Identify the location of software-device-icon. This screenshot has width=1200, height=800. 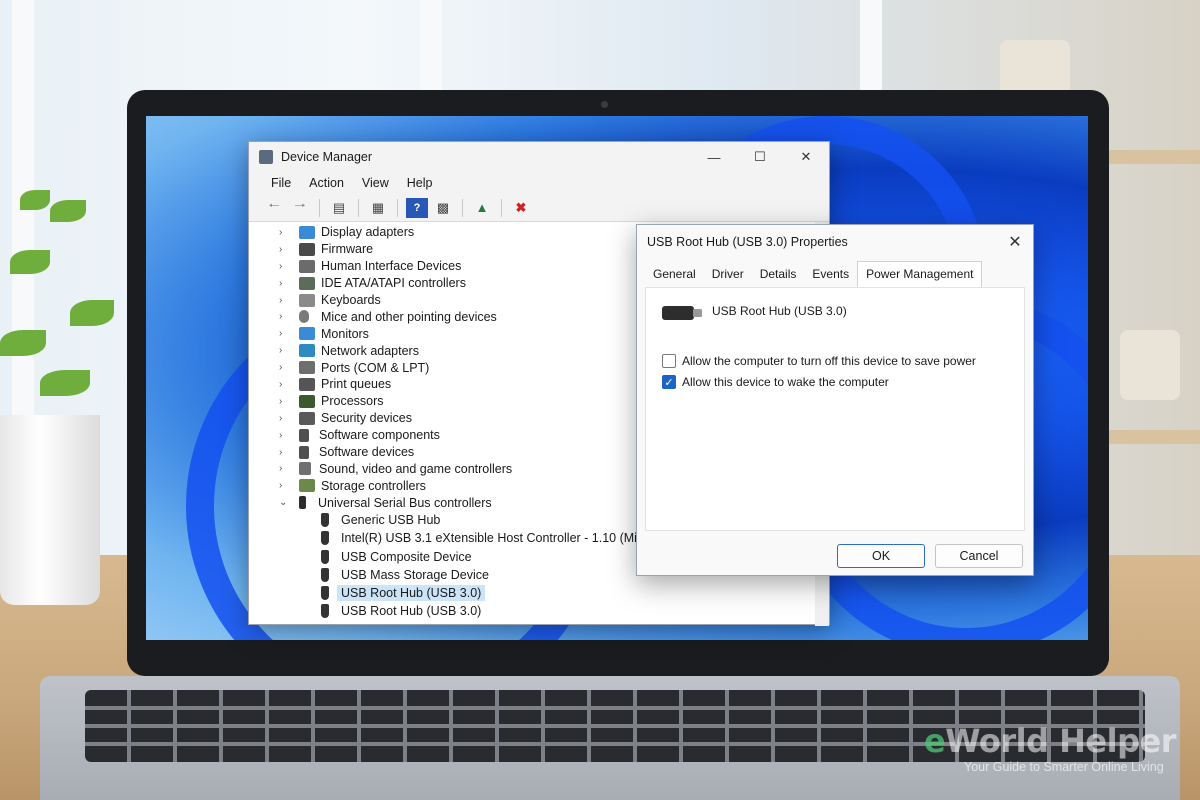
(304, 452).